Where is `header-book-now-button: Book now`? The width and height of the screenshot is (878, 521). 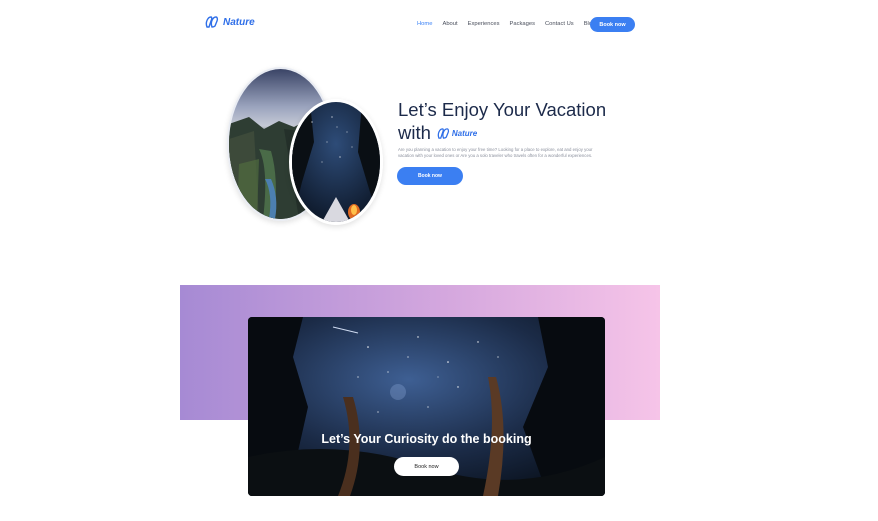 header-book-now-button: Book now is located at coordinates (612, 24).